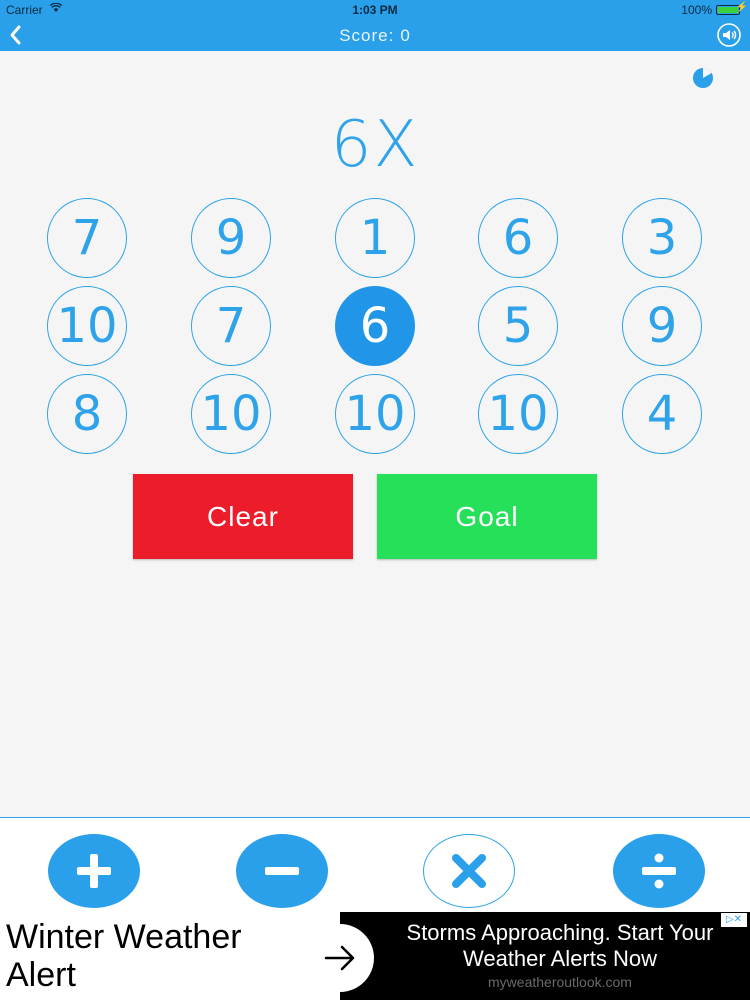 The width and height of the screenshot is (750, 1000). I want to click on back-icon, so click(16, 35).